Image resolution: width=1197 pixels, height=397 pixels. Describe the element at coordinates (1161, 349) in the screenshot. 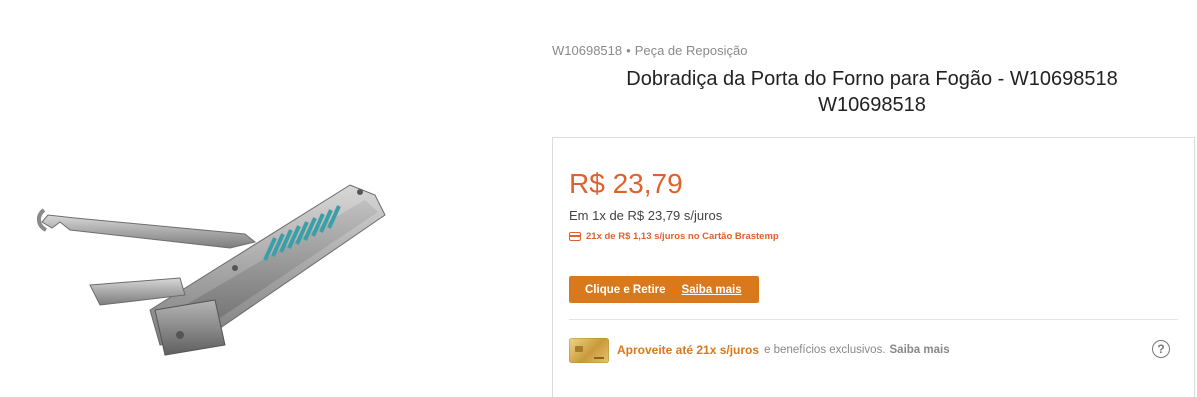

I see `help-icon: ?` at that location.